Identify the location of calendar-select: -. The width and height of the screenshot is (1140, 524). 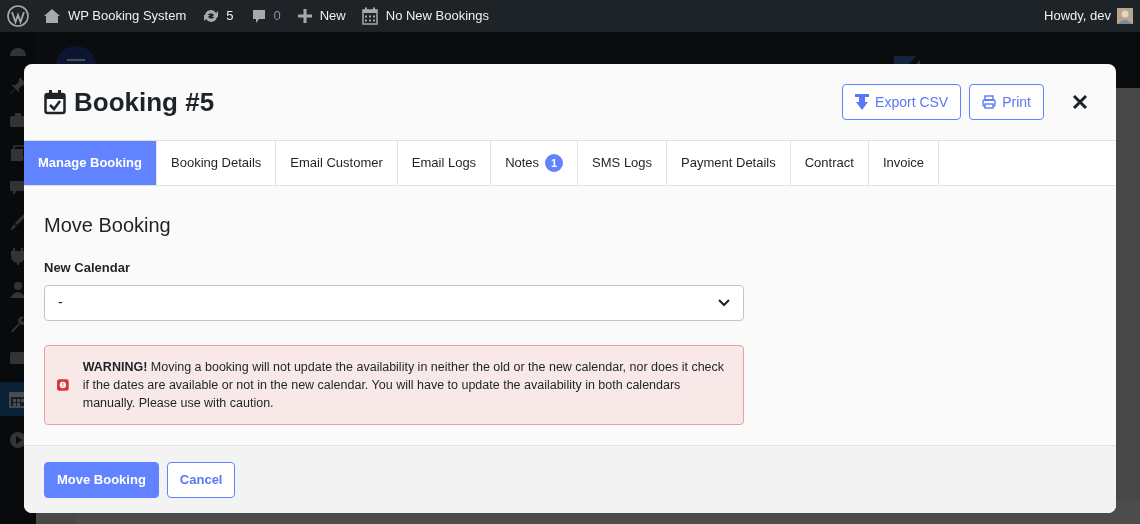
(394, 302).